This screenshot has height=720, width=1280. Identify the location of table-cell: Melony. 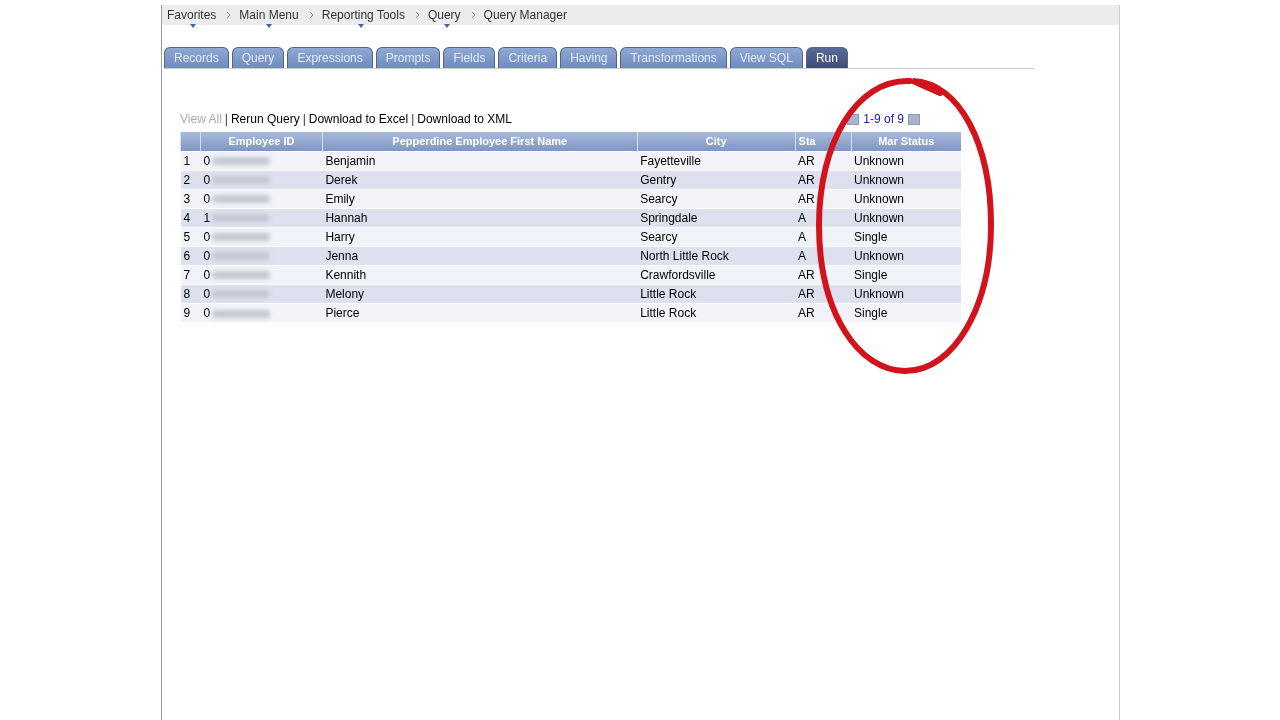
(480, 293).